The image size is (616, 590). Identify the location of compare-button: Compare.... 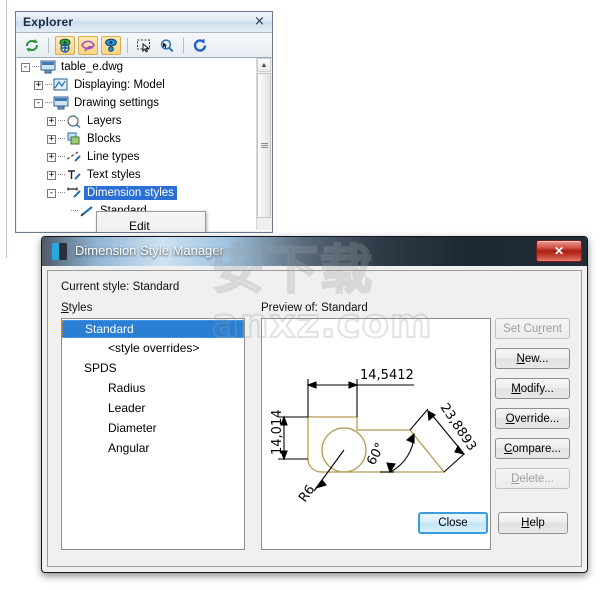
(532, 448).